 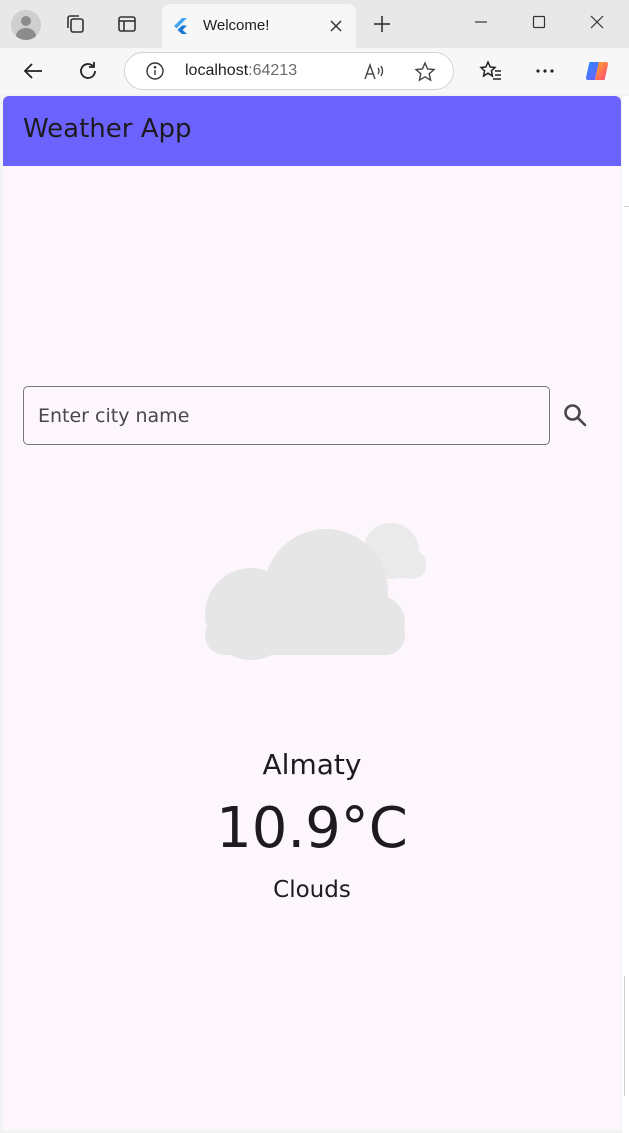 I want to click on new-tab-plus-icon, so click(x=382, y=24).